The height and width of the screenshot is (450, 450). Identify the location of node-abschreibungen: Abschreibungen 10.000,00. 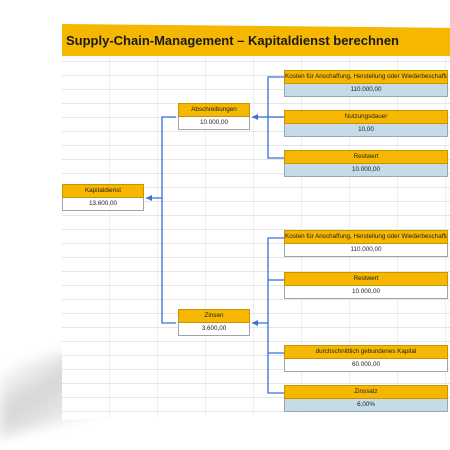
(214, 116).